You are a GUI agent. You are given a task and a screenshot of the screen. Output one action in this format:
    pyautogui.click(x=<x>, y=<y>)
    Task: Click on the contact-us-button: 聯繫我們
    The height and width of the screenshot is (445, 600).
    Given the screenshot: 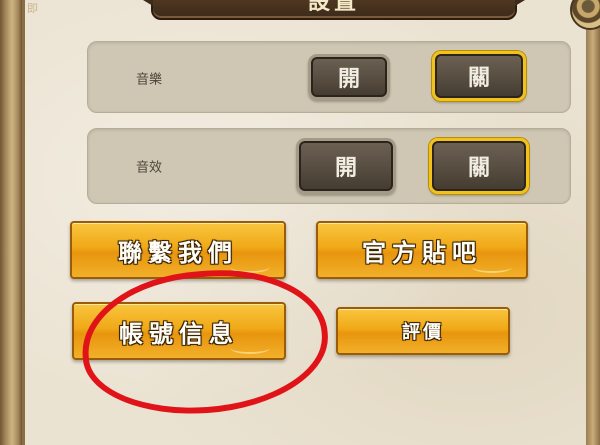 What is the action you would take?
    pyautogui.click(x=178, y=250)
    